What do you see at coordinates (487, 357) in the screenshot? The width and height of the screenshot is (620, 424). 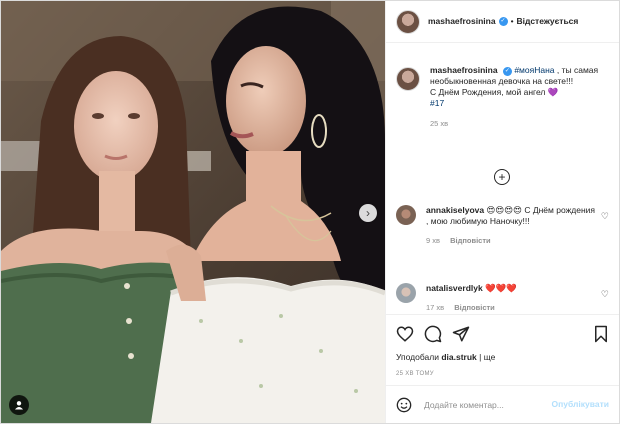 I see `likes-suffix: | ще` at bounding box center [487, 357].